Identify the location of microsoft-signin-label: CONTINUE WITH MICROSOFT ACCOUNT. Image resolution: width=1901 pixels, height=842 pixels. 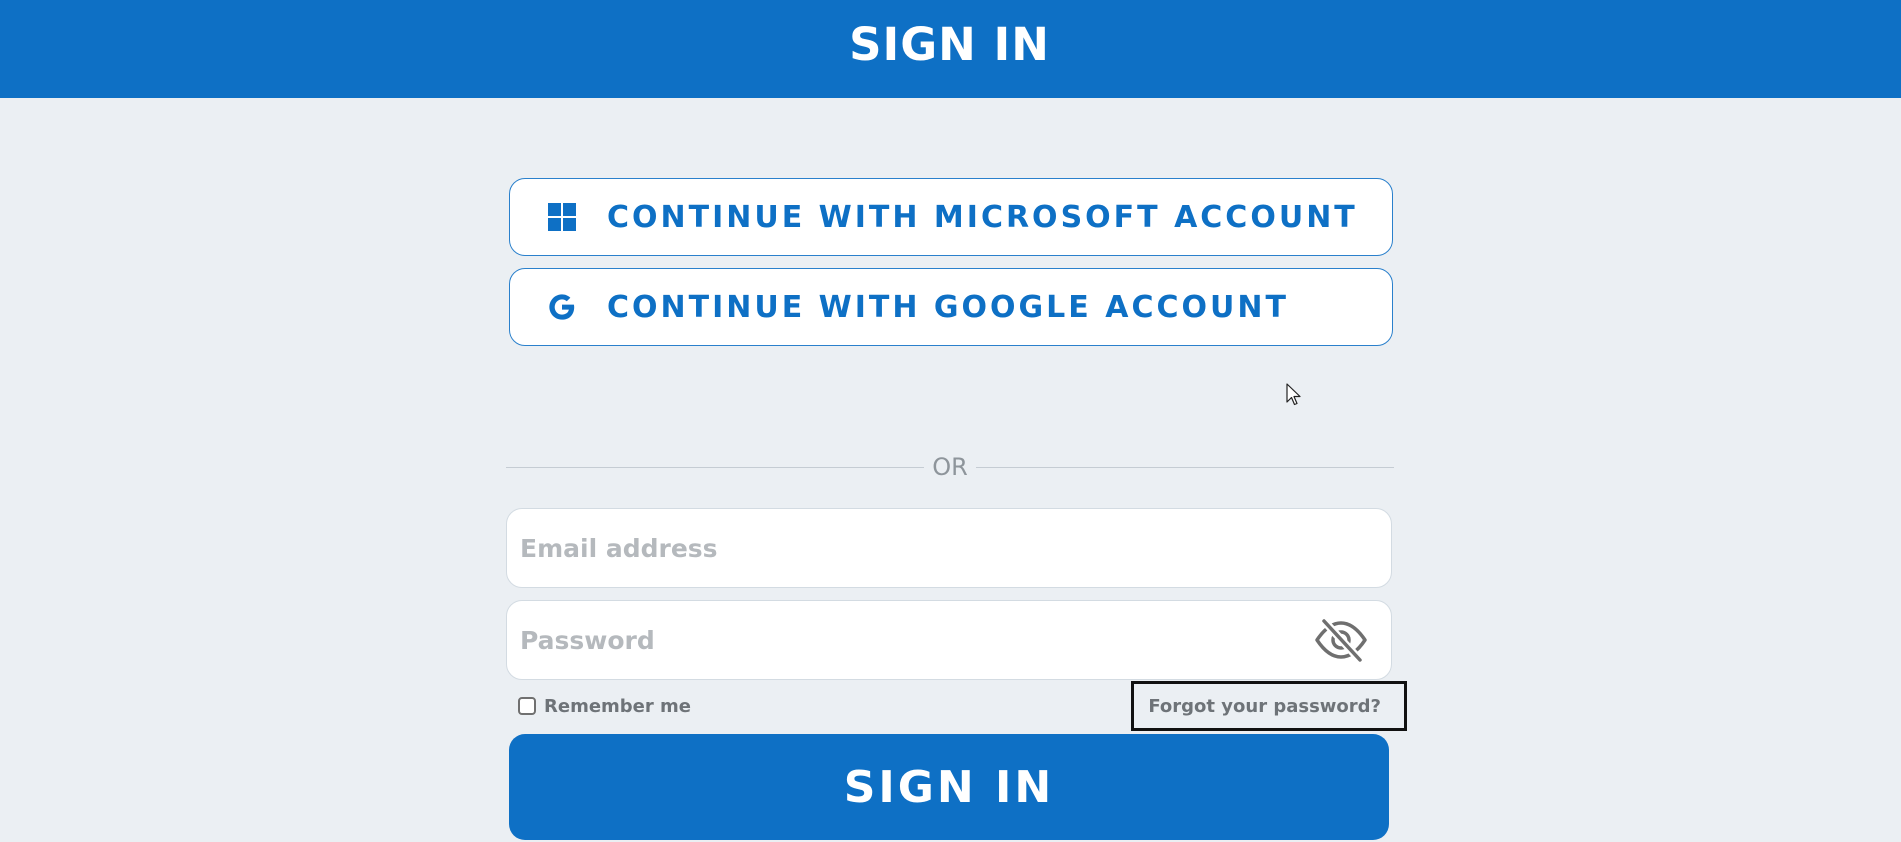
(982, 217).